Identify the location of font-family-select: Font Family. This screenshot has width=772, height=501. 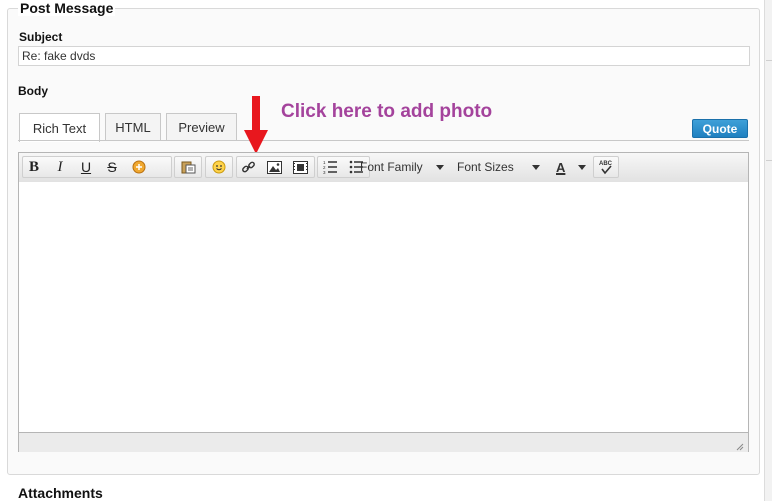
(401, 167).